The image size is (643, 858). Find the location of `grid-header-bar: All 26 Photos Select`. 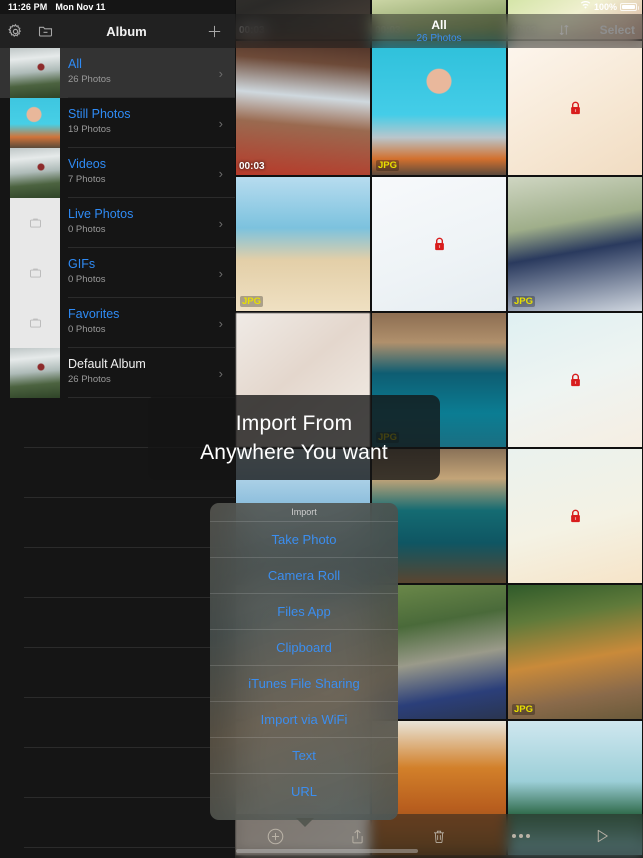

grid-header-bar: All 26 Photos Select is located at coordinates (439, 31).